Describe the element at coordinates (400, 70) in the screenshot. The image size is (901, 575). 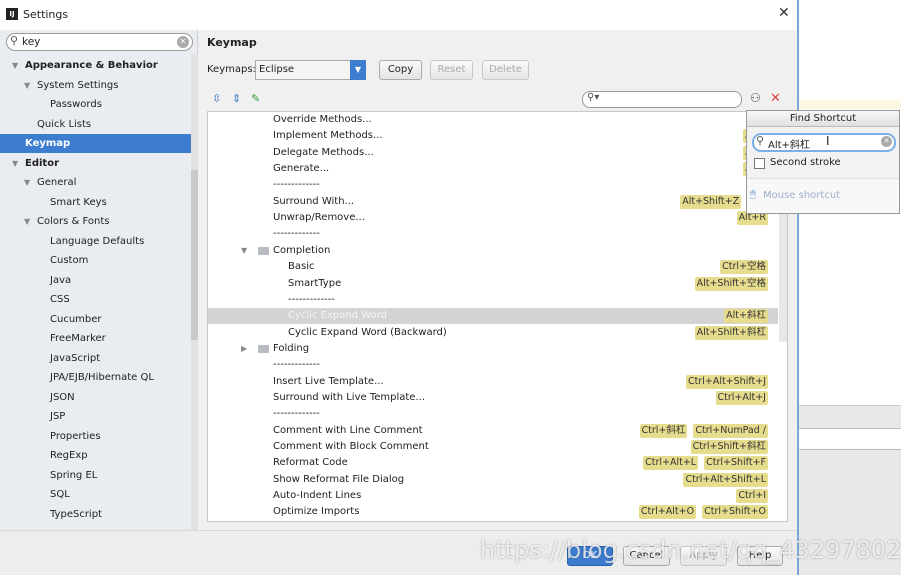
I see `copy-button: Copy` at that location.